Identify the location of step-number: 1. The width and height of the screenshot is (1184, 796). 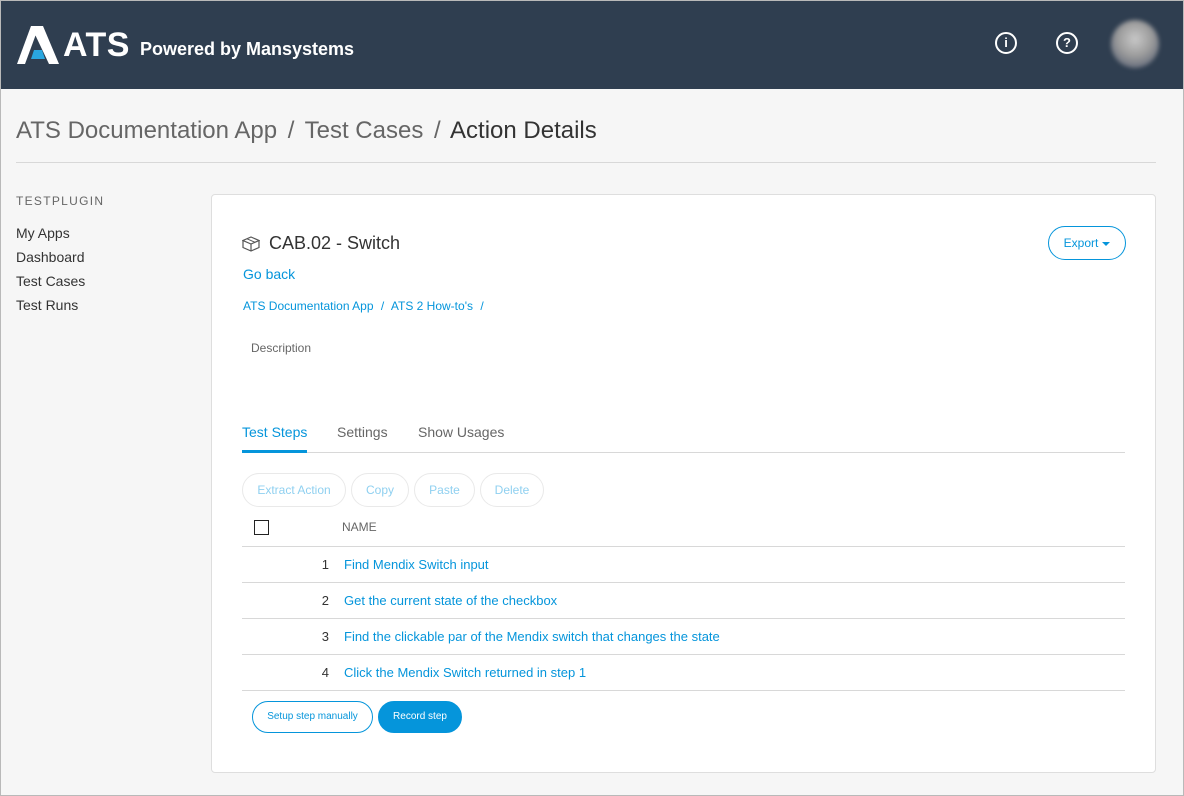
(325, 564).